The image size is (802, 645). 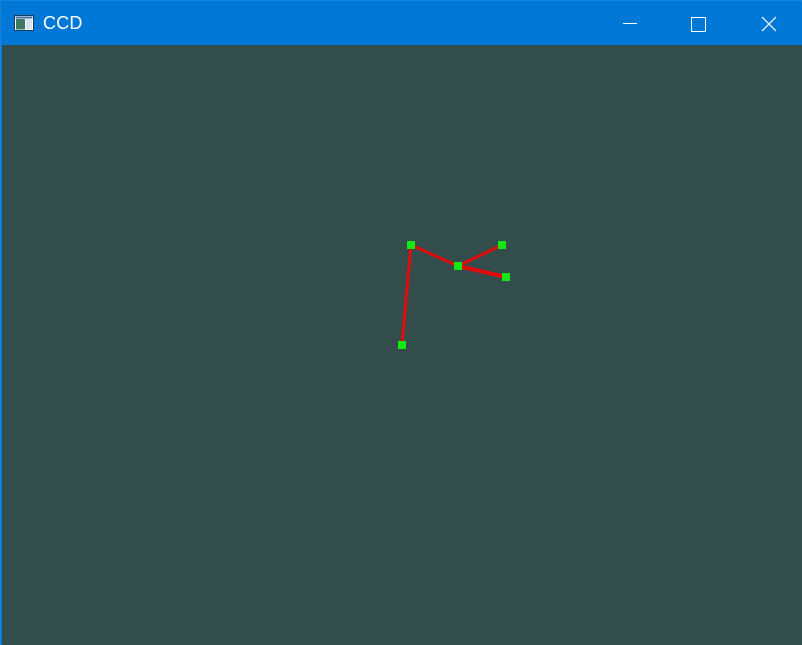 I want to click on maximize-icon, so click(x=698, y=24).